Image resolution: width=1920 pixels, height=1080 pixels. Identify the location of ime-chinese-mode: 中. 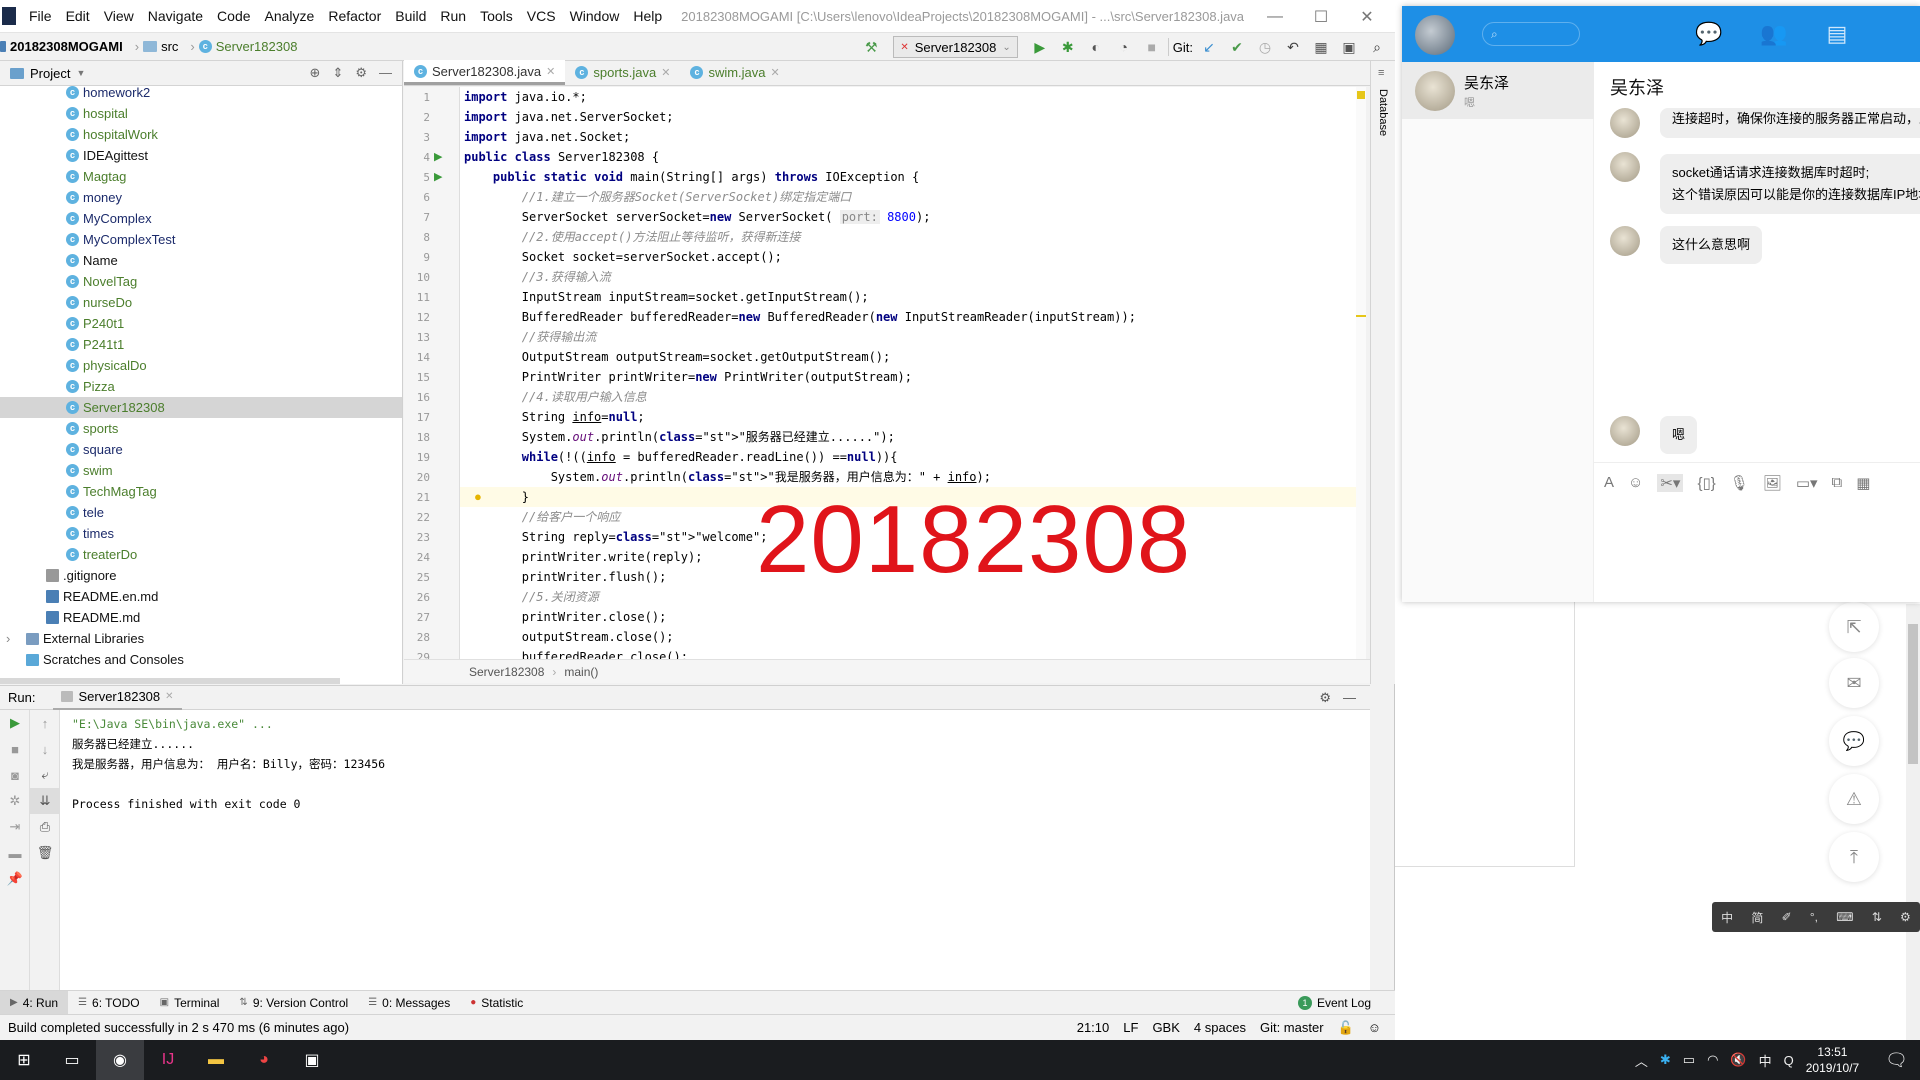
(1727, 917).